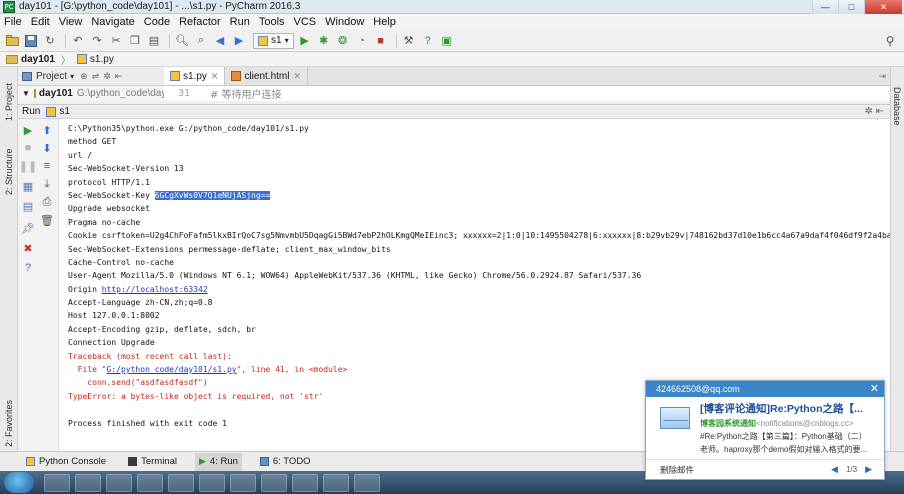  What do you see at coordinates (677, 470) in the screenshot?
I see `delete-mail-link: 删除邮件` at bounding box center [677, 470].